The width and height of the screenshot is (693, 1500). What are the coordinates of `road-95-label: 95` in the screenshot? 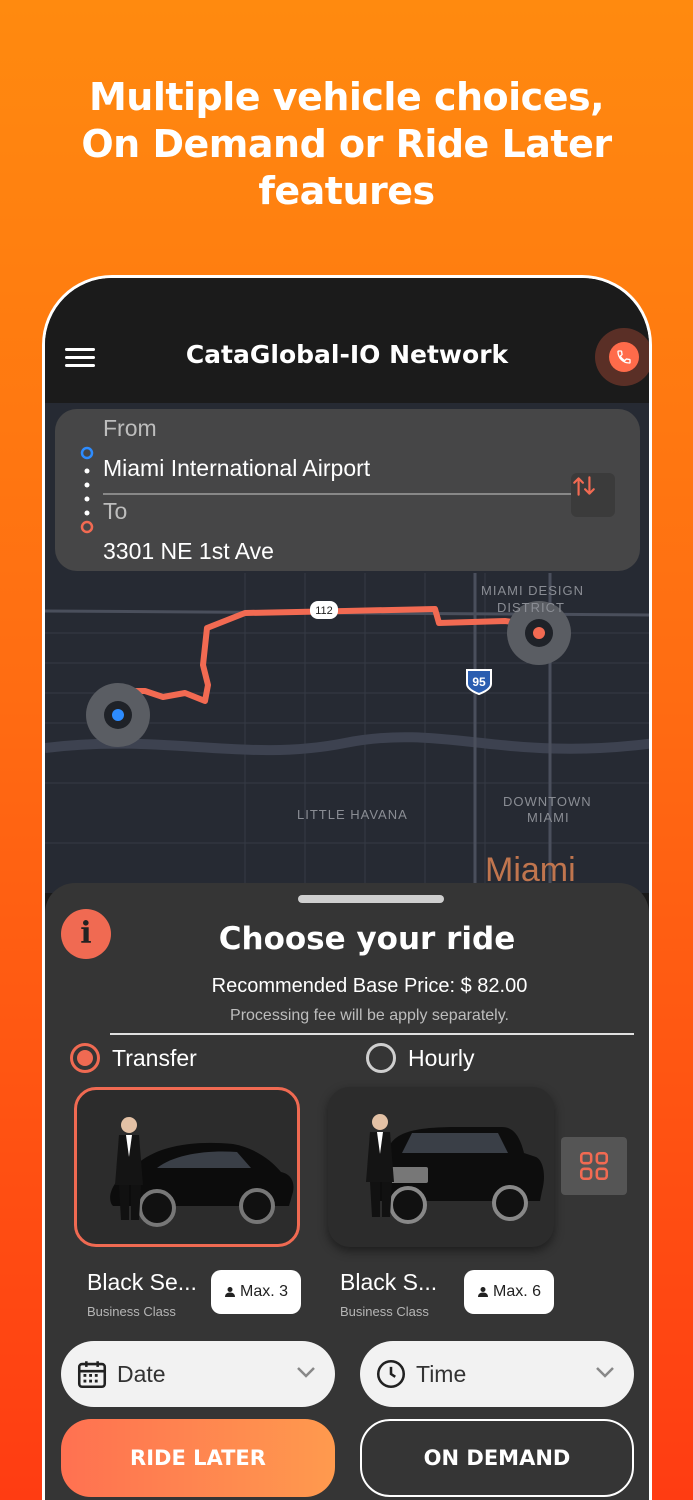 It's located at (479, 682).